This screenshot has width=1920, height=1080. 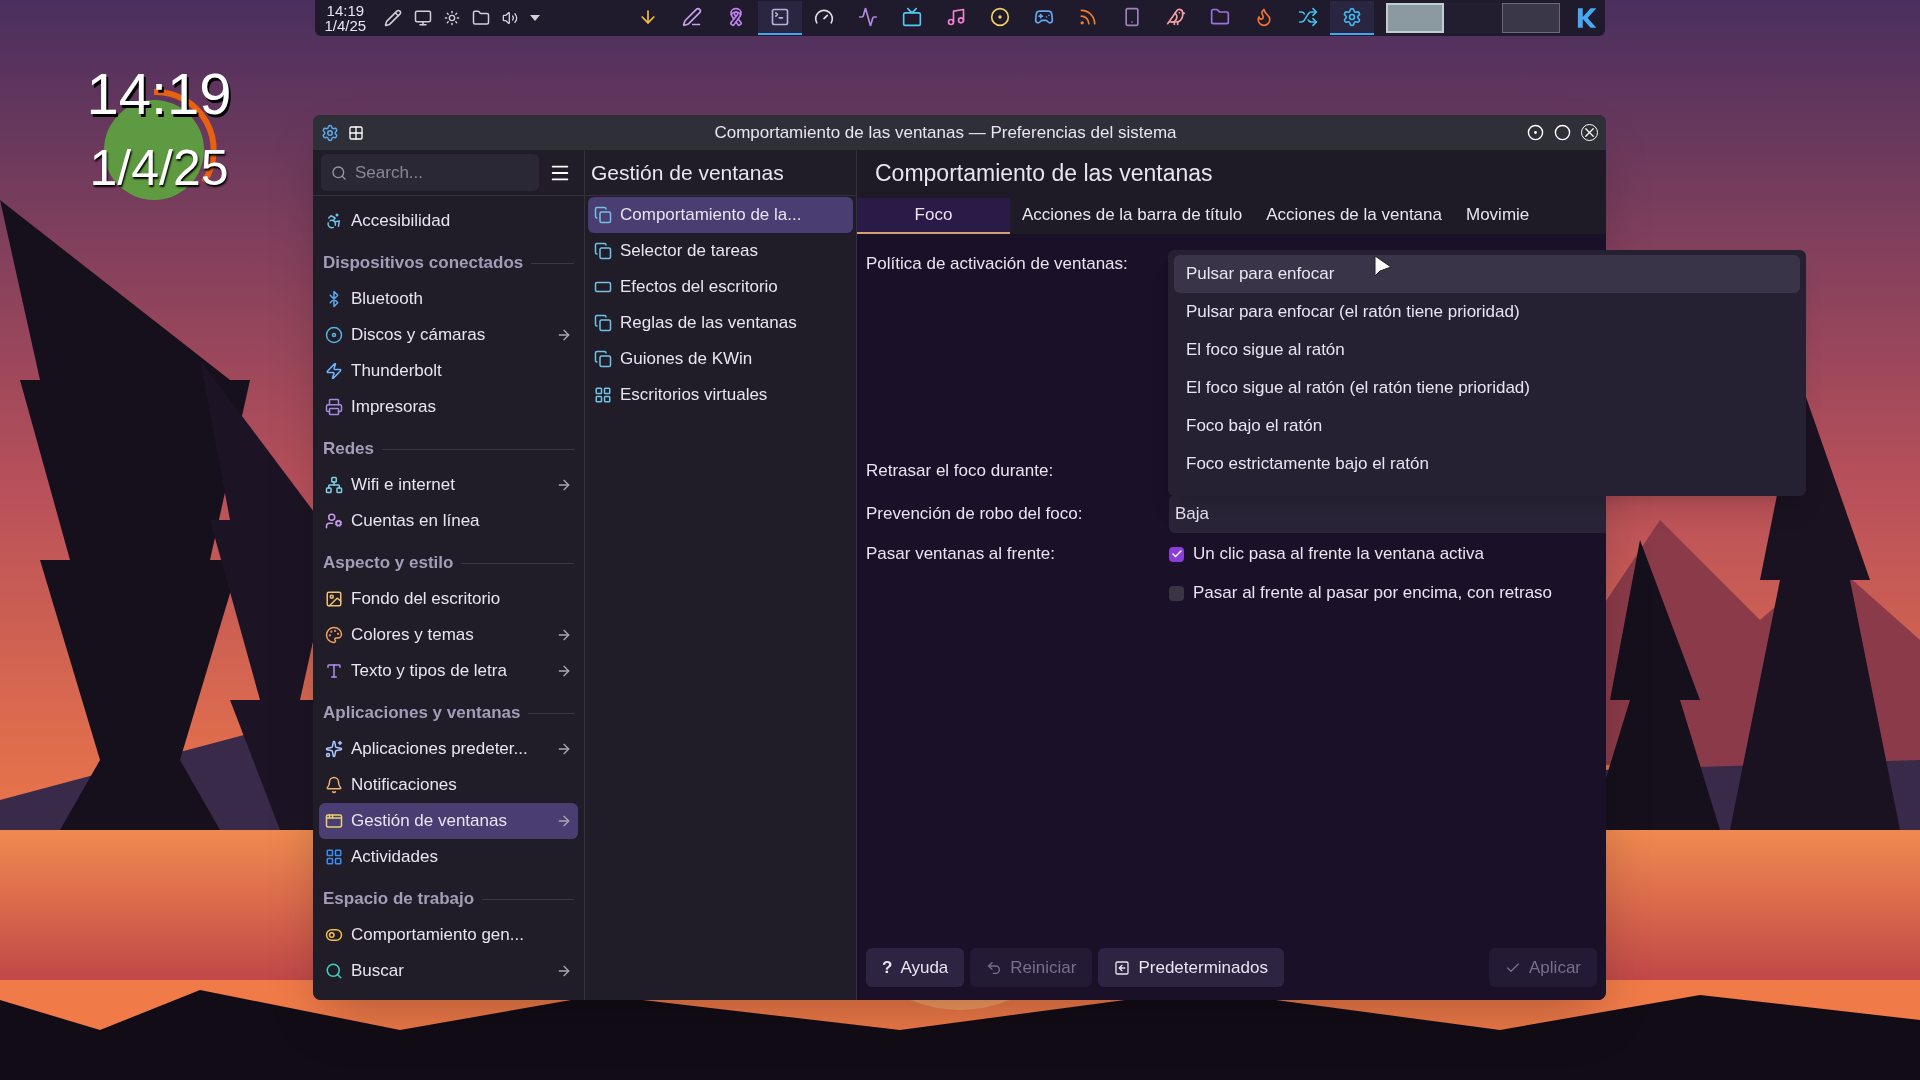 What do you see at coordinates (334, 221) in the screenshot?
I see `accessibility-icon` at bounding box center [334, 221].